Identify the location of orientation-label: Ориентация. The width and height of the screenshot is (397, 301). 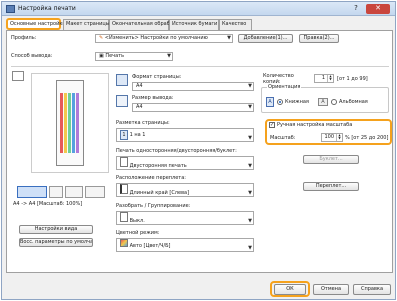
(284, 87).